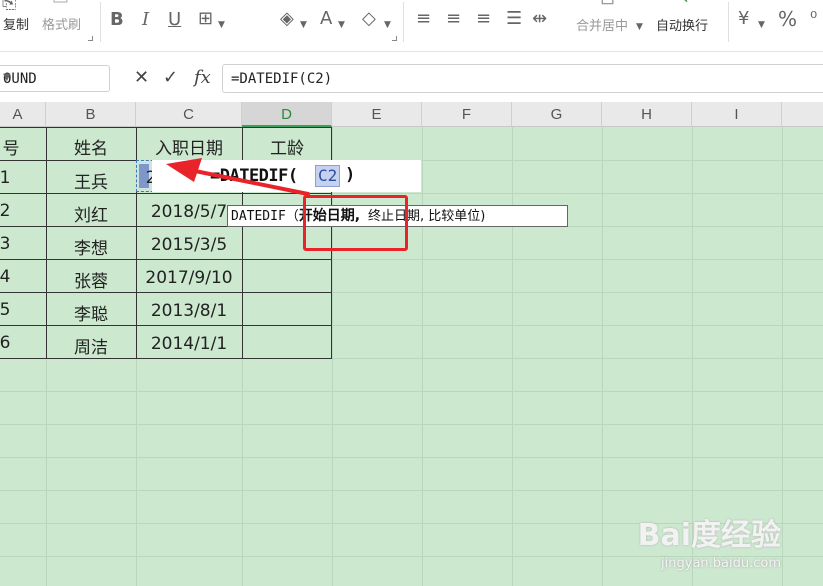 The image size is (823, 586). What do you see at coordinates (23, 114) in the screenshot?
I see `column-header-a: A` at bounding box center [23, 114].